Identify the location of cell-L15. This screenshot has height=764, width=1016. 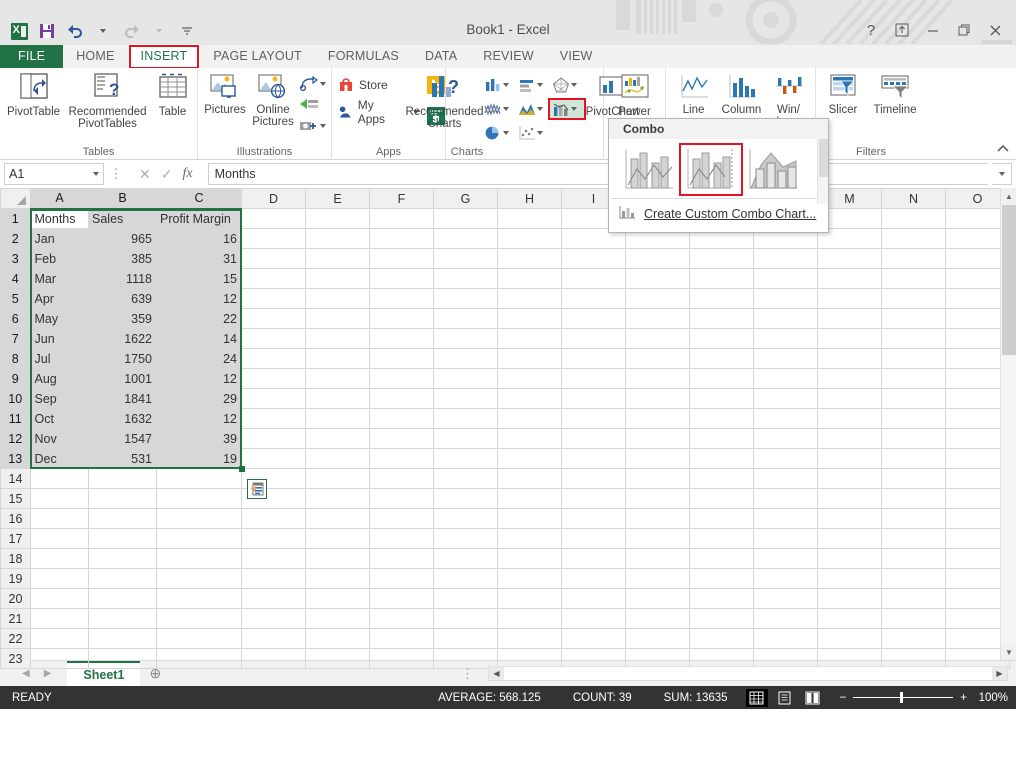
(785, 498).